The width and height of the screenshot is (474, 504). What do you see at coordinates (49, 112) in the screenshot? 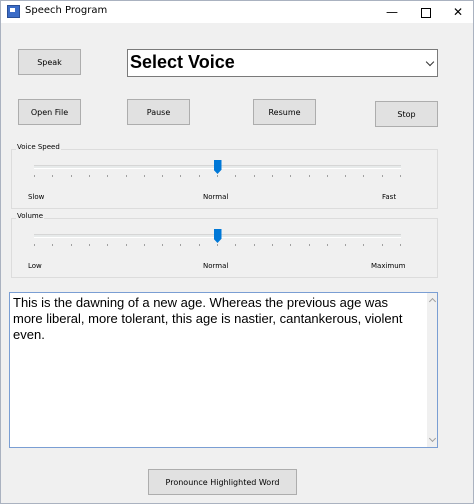
I see `open-file-button: Open File` at bounding box center [49, 112].